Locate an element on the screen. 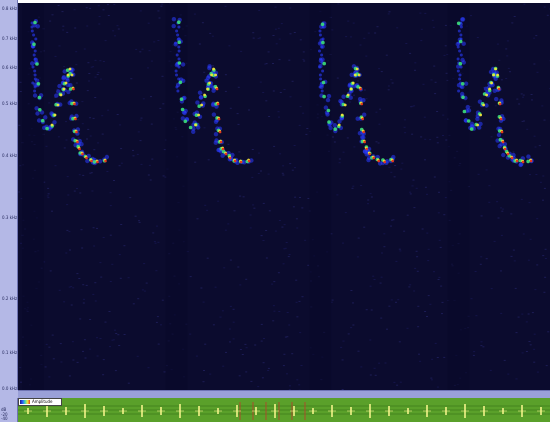 This screenshot has height=422, width=550. waveform-view is located at coordinates (284, 410).